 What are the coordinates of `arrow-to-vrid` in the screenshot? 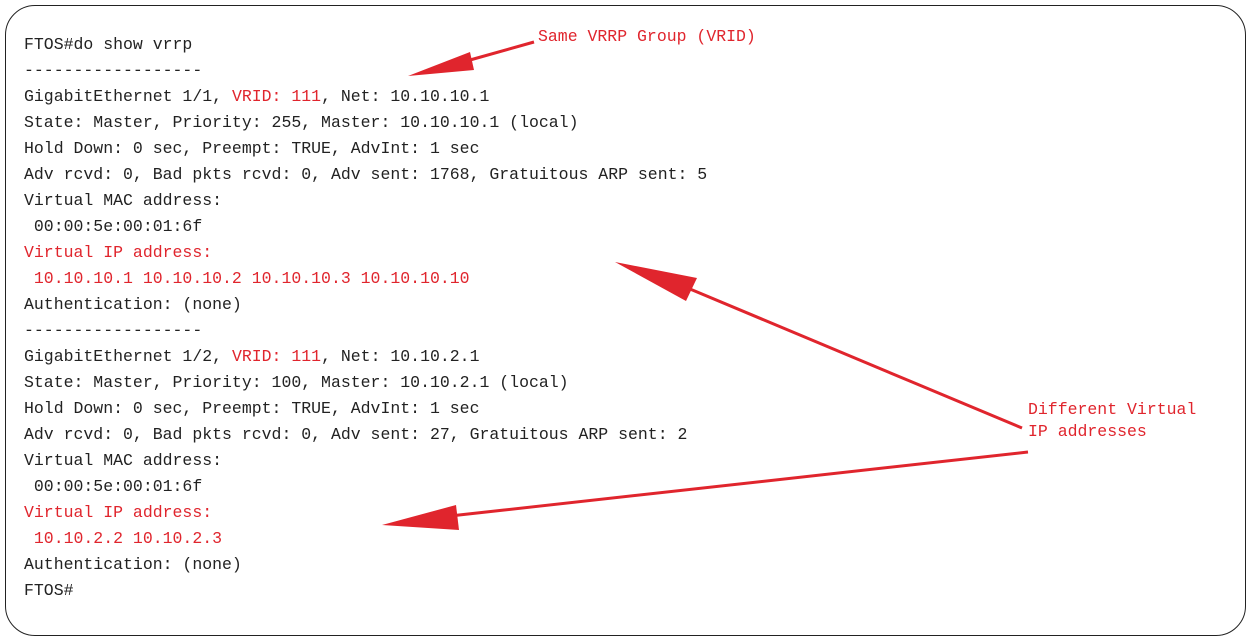 It's located at (502, 51).